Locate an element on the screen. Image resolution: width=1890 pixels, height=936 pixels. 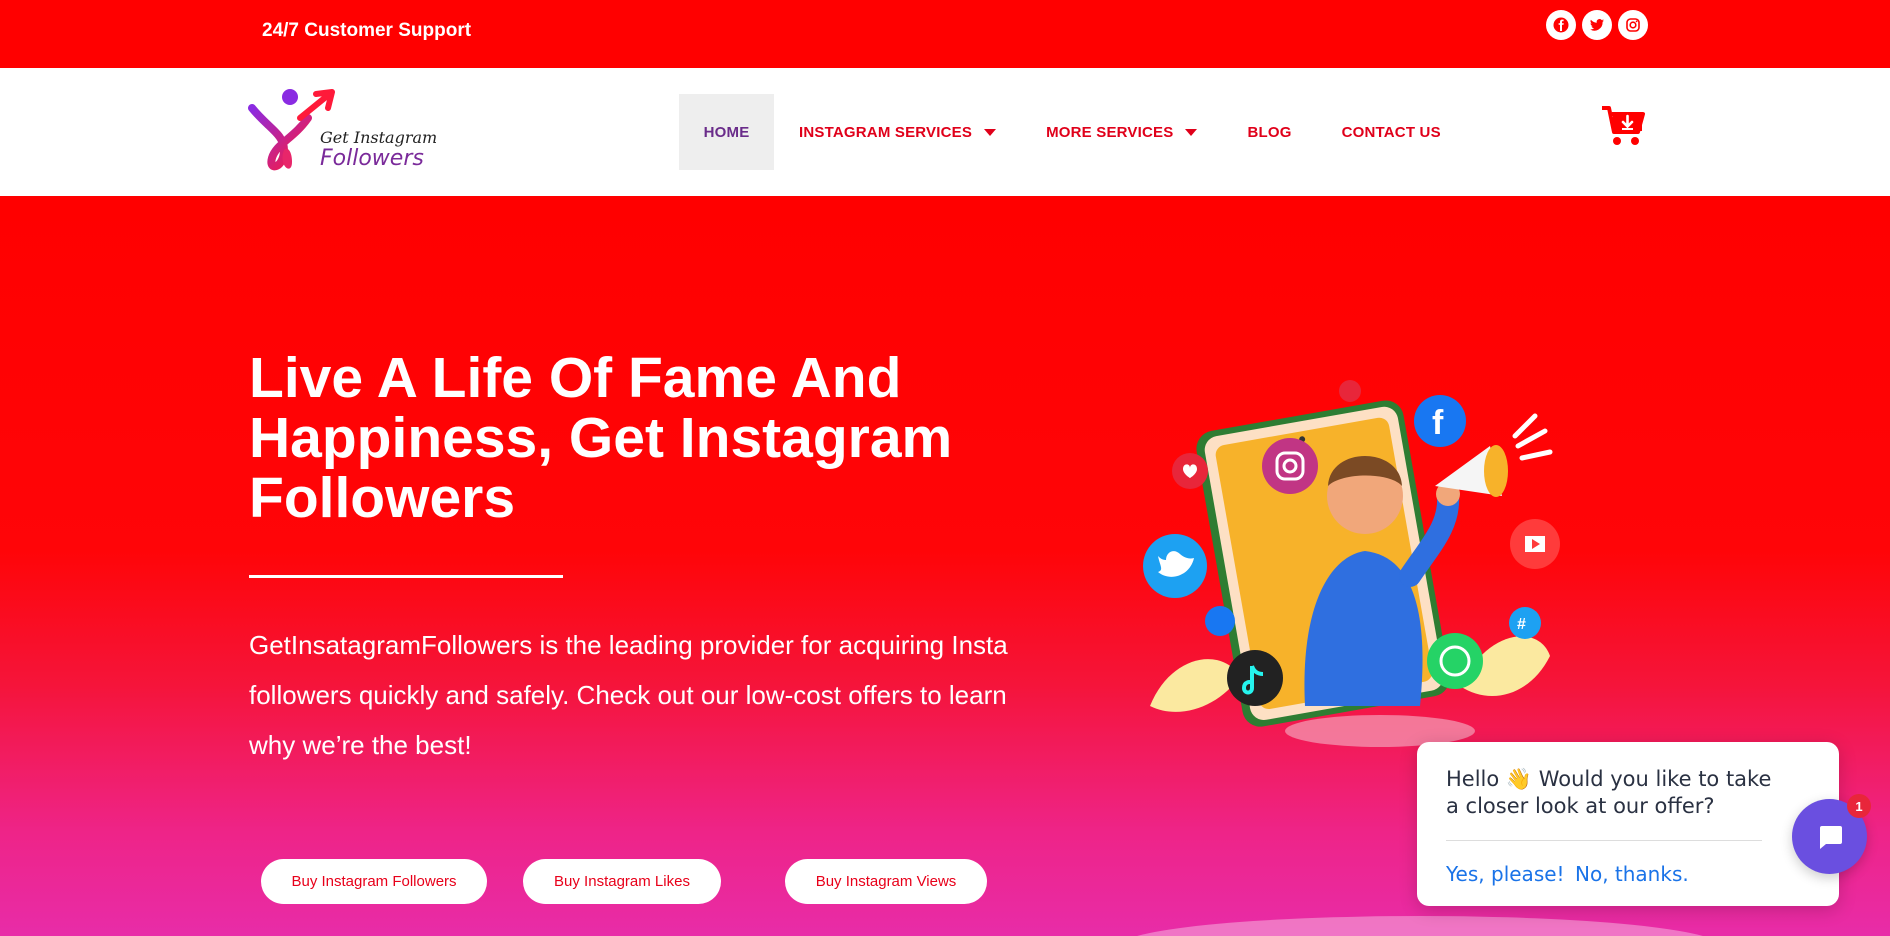
social-media-illustration: f # is located at coordinates (1351, 563).